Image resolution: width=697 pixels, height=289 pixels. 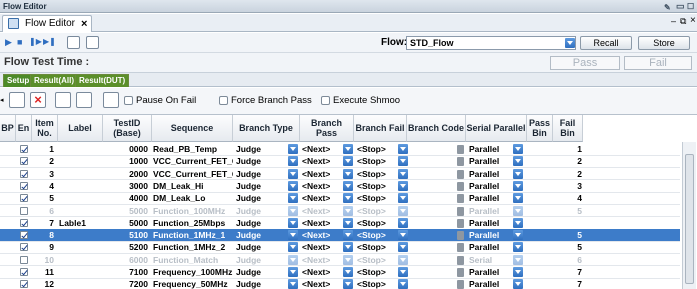 I want to click on float-icon: ⧉, so click(x=683, y=21).